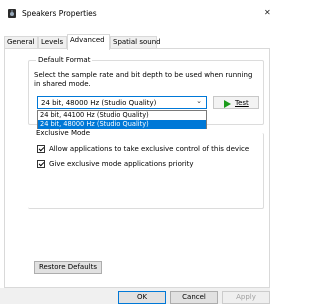 This screenshot has width=320, height=304. I want to click on sample-rate-dropdown: 24 bit, 48000 Hz (Studio Quality) ⌄, so click(122, 102).